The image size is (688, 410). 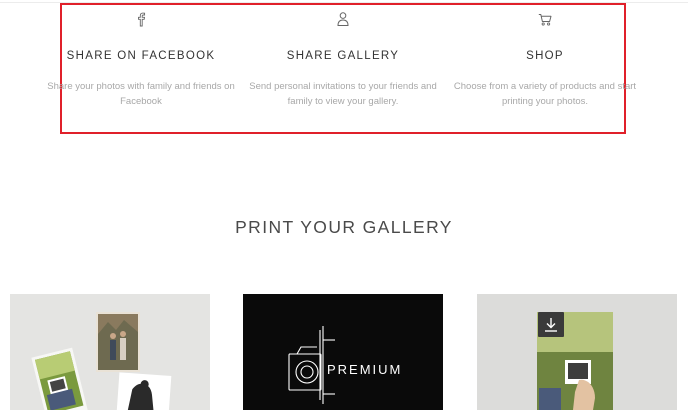 I want to click on print-card-premium: PREMIUM, so click(x=343, y=352).